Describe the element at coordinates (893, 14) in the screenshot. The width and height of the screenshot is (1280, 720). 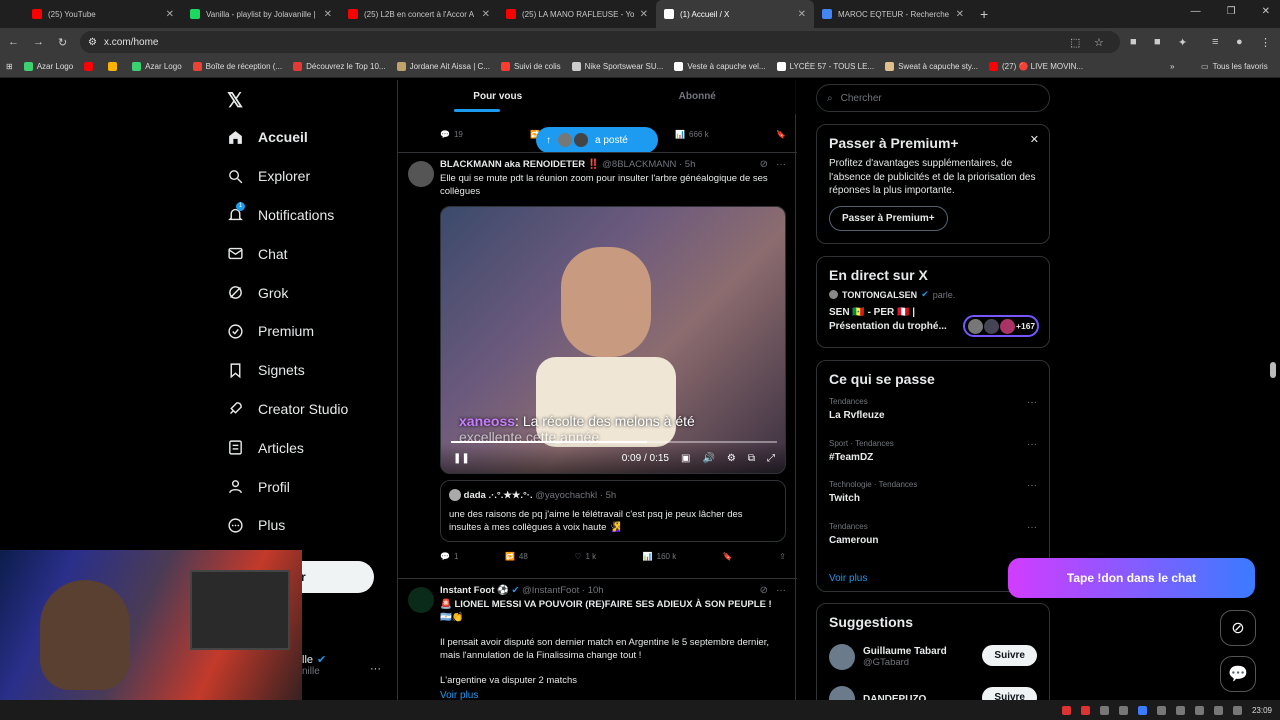
I see `browser-tab: MAROC EQTEUR - Recherche G ✕` at that location.